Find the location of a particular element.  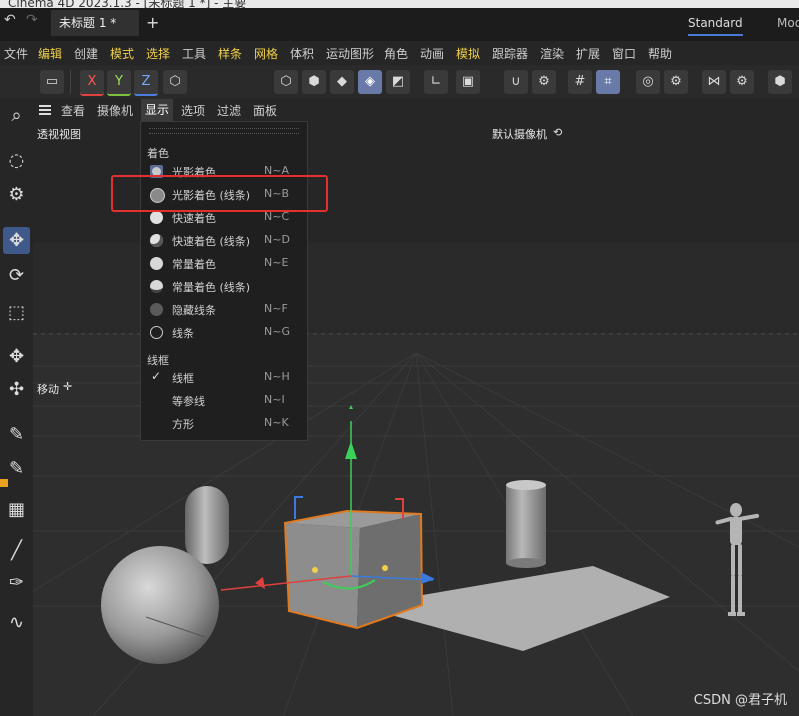

layout-tab-model: Mod is located at coordinates (788, 23).